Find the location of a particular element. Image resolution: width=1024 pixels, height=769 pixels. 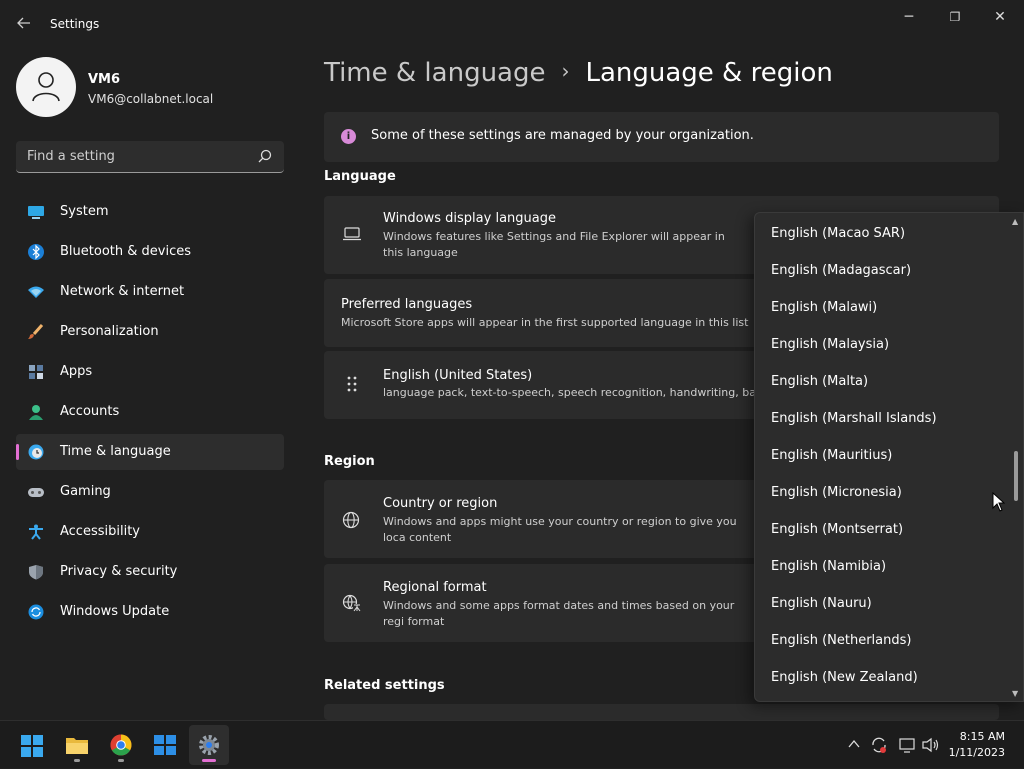

running-indicator is located at coordinates (77, 760).